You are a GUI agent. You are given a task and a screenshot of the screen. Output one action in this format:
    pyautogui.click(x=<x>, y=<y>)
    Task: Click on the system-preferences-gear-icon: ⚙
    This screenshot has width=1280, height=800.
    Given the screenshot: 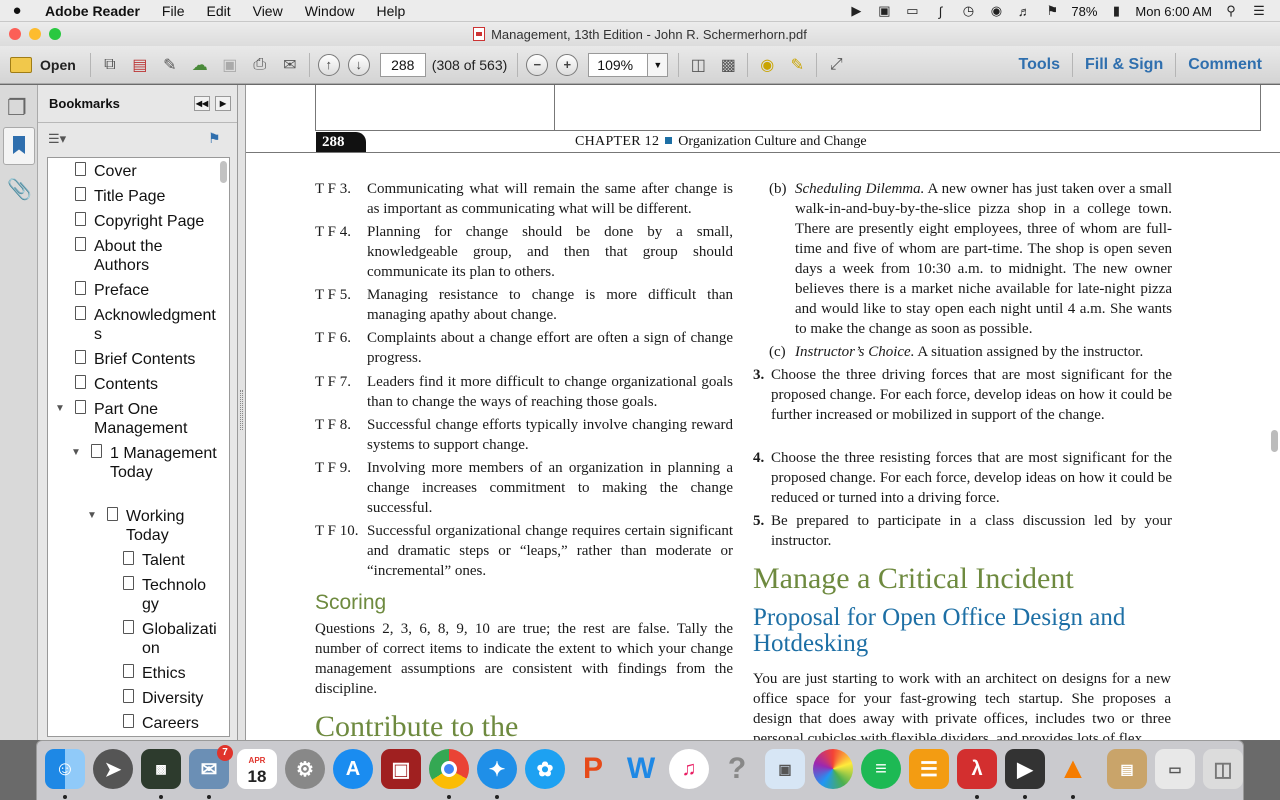 What is the action you would take?
    pyautogui.click(x=305, y=769)
    